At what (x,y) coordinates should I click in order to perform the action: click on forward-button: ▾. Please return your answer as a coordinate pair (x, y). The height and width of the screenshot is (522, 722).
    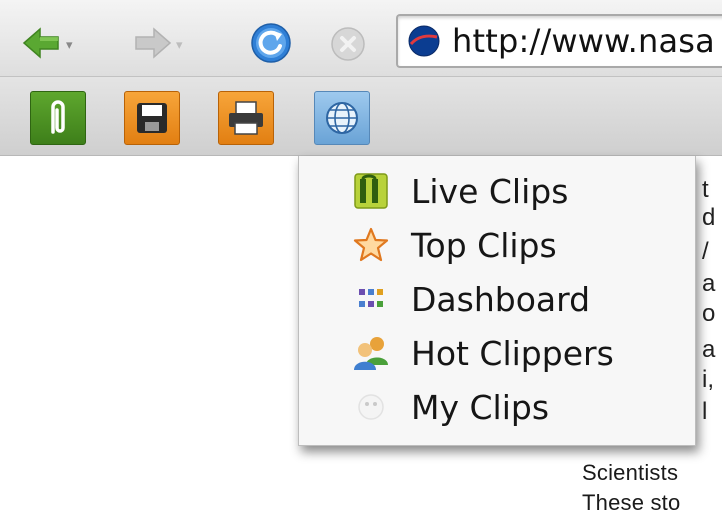
    Looking at the image, I should click on (157, 43).